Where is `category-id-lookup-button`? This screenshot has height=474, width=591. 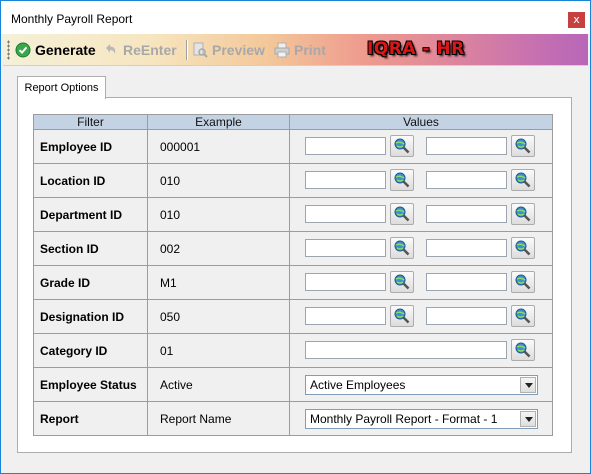
category-id-lookup-button is located at coordinates (523, 350).